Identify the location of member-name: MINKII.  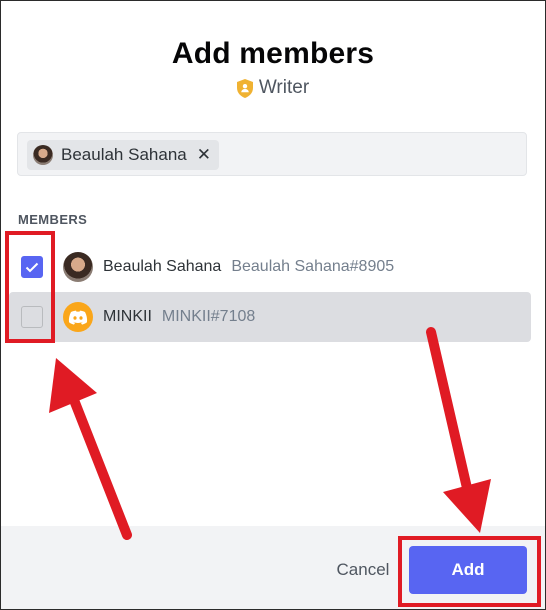
(127, 316).